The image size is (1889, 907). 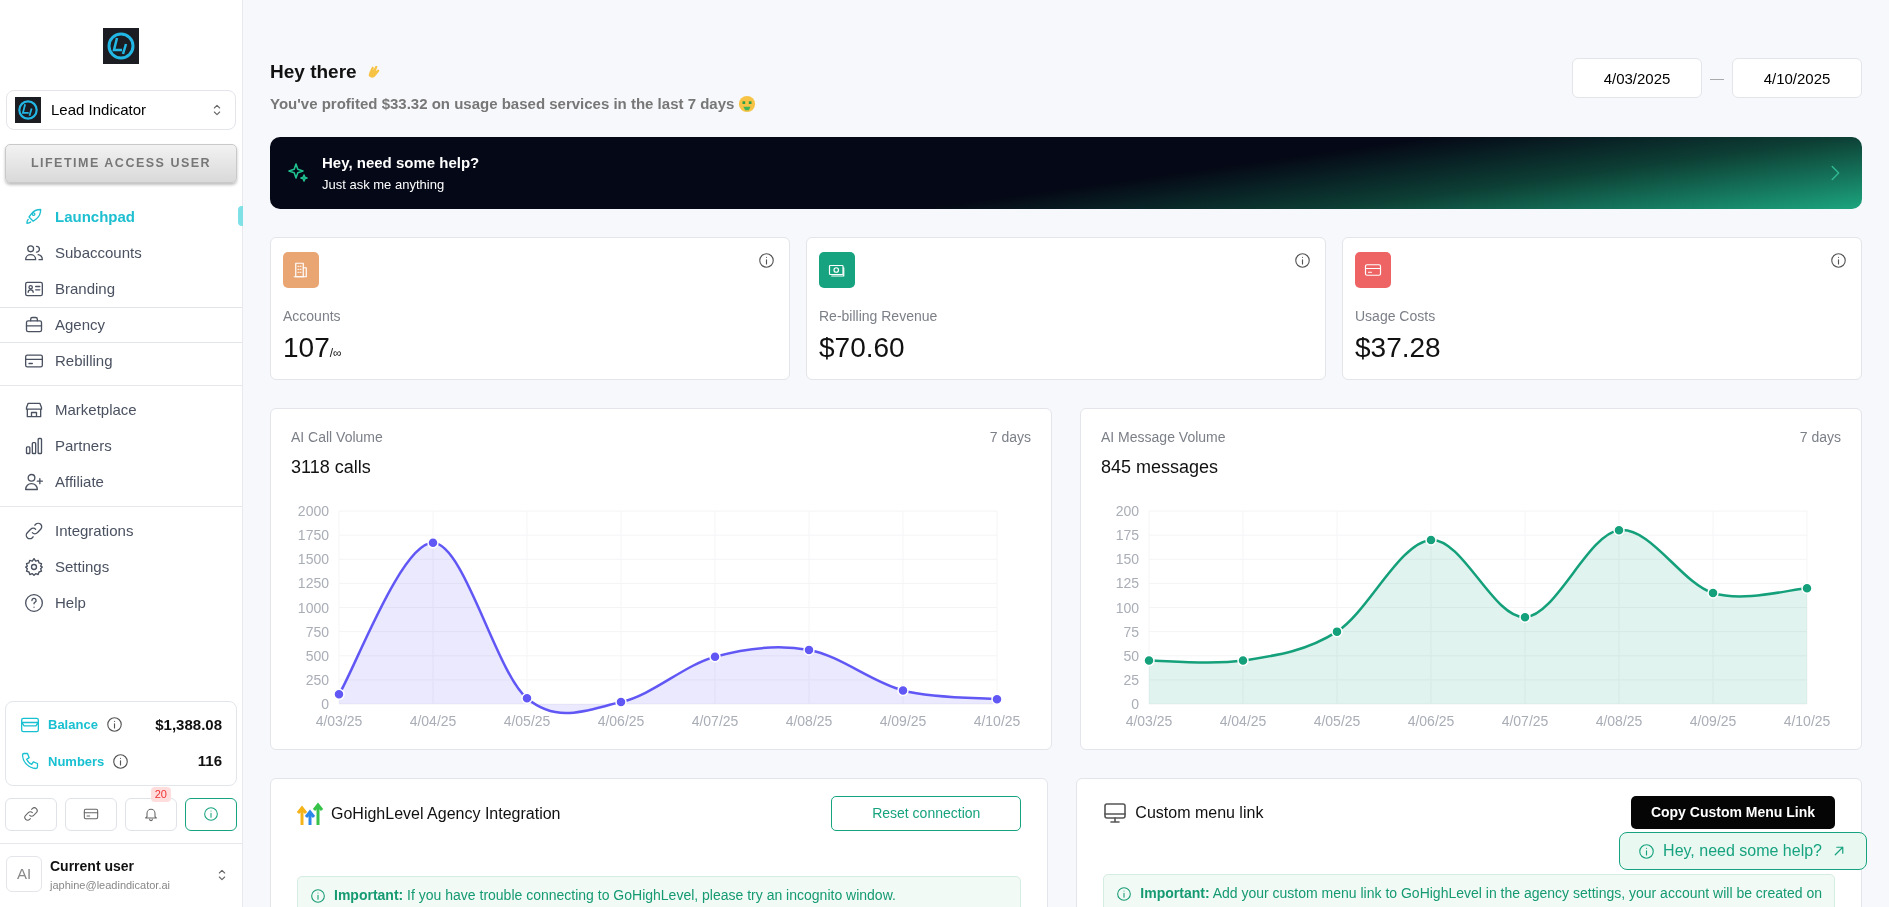 What do you see at coordinates (312, 316) in the screenshot?
I see `stat-label: Accounts` at bounding box center [312, 316].